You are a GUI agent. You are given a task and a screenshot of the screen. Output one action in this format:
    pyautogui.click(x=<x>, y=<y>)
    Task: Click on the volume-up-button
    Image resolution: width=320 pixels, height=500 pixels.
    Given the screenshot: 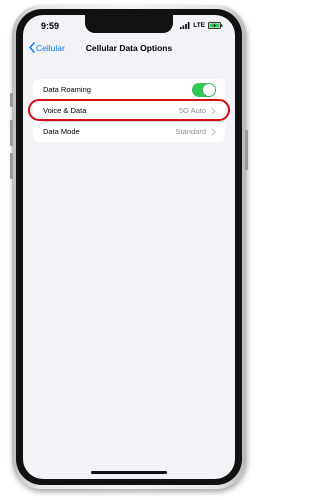 What is the action you would take?
    pyautogui.click(x=11, y=133)
    